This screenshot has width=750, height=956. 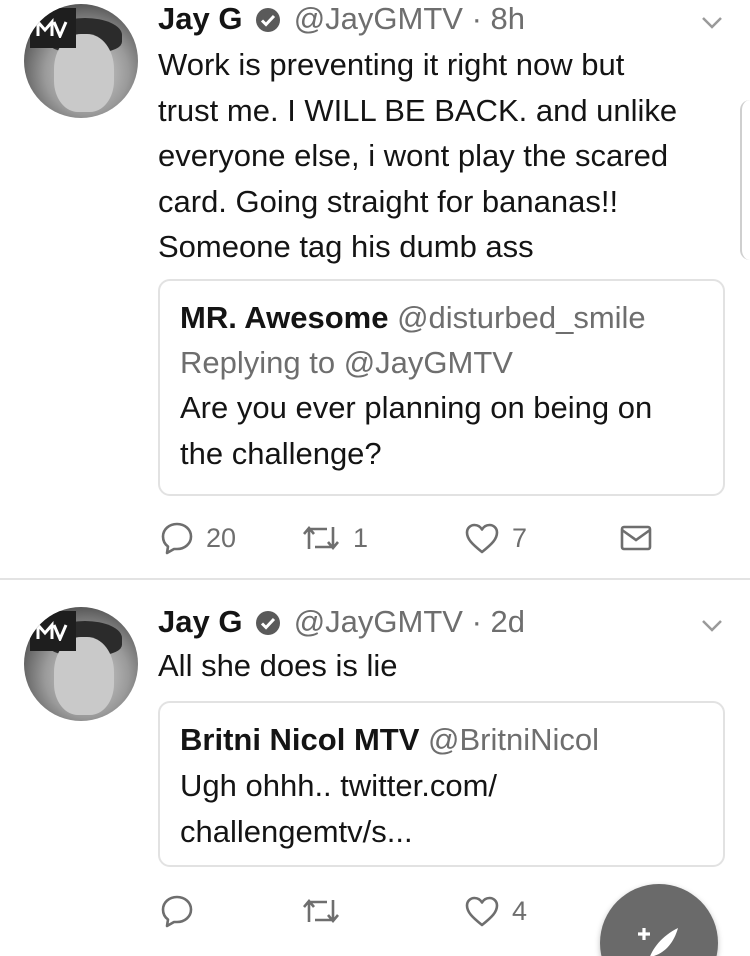 I want to click on timestamp: 8h, so click(x=508, y=18).